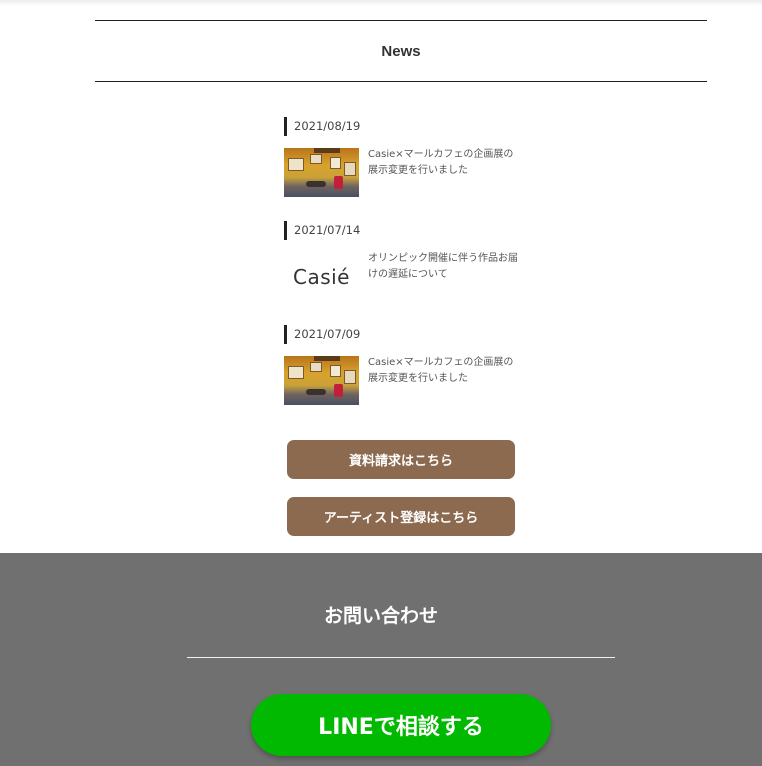 The height and width of the screenshot is (766, 762). Describe the element at coordinates (380, 616) in the screenshot. I see `contact-title: お問い合わせ` at that location.